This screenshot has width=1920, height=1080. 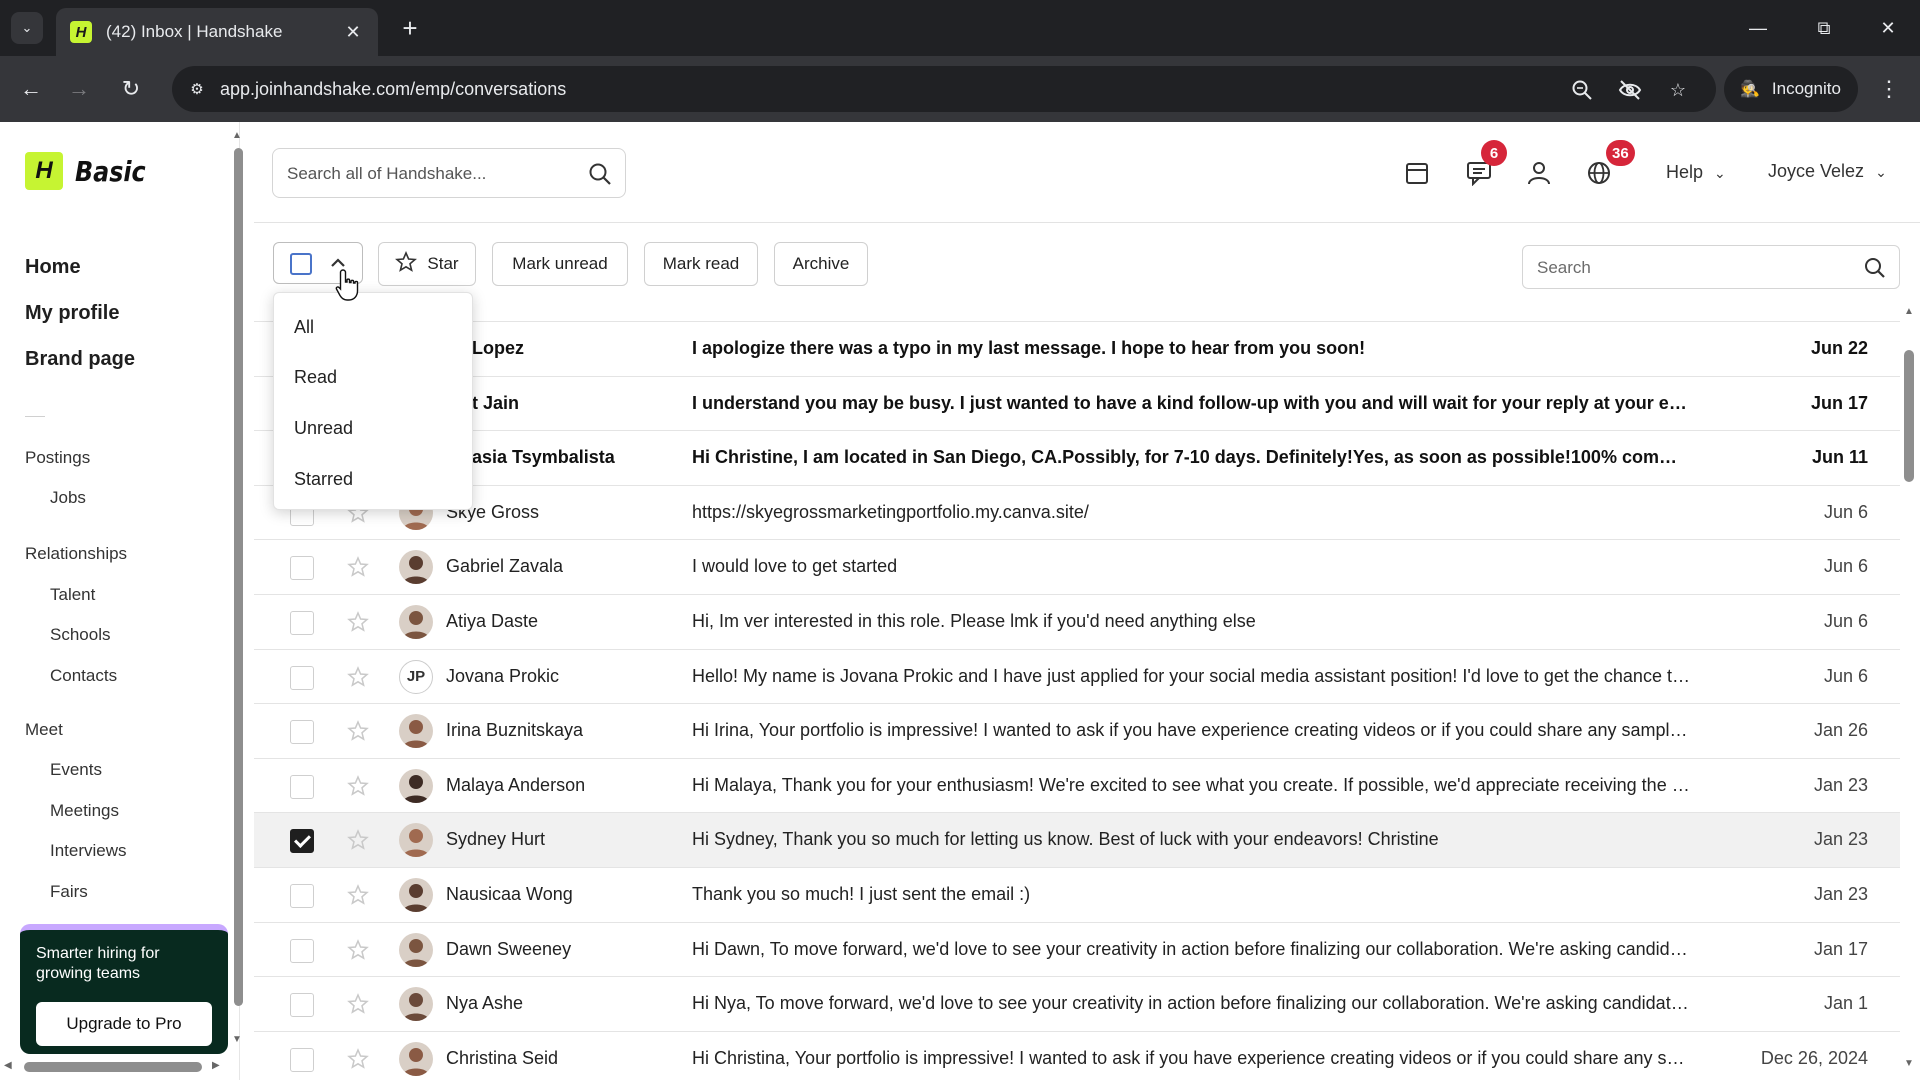 I want to click on nav-item-fairs: Fairs, so click(x=69, y=892).